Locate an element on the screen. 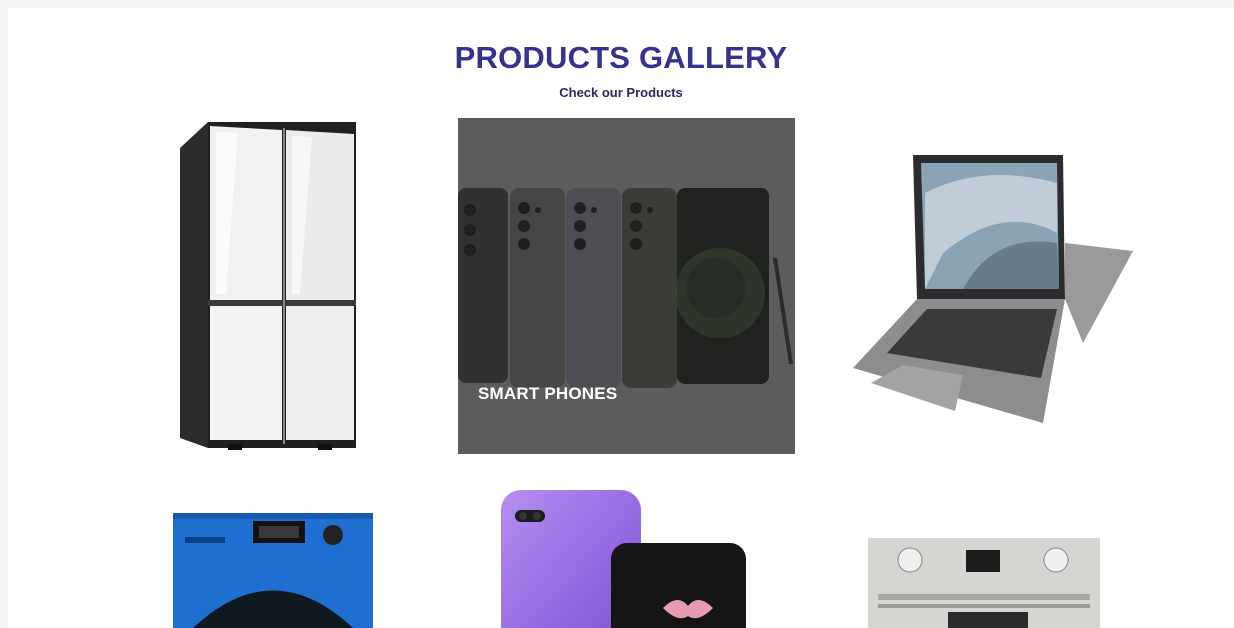 This screenshot has height=628, width=1234. oven-image is located at coordinates (984, 583).